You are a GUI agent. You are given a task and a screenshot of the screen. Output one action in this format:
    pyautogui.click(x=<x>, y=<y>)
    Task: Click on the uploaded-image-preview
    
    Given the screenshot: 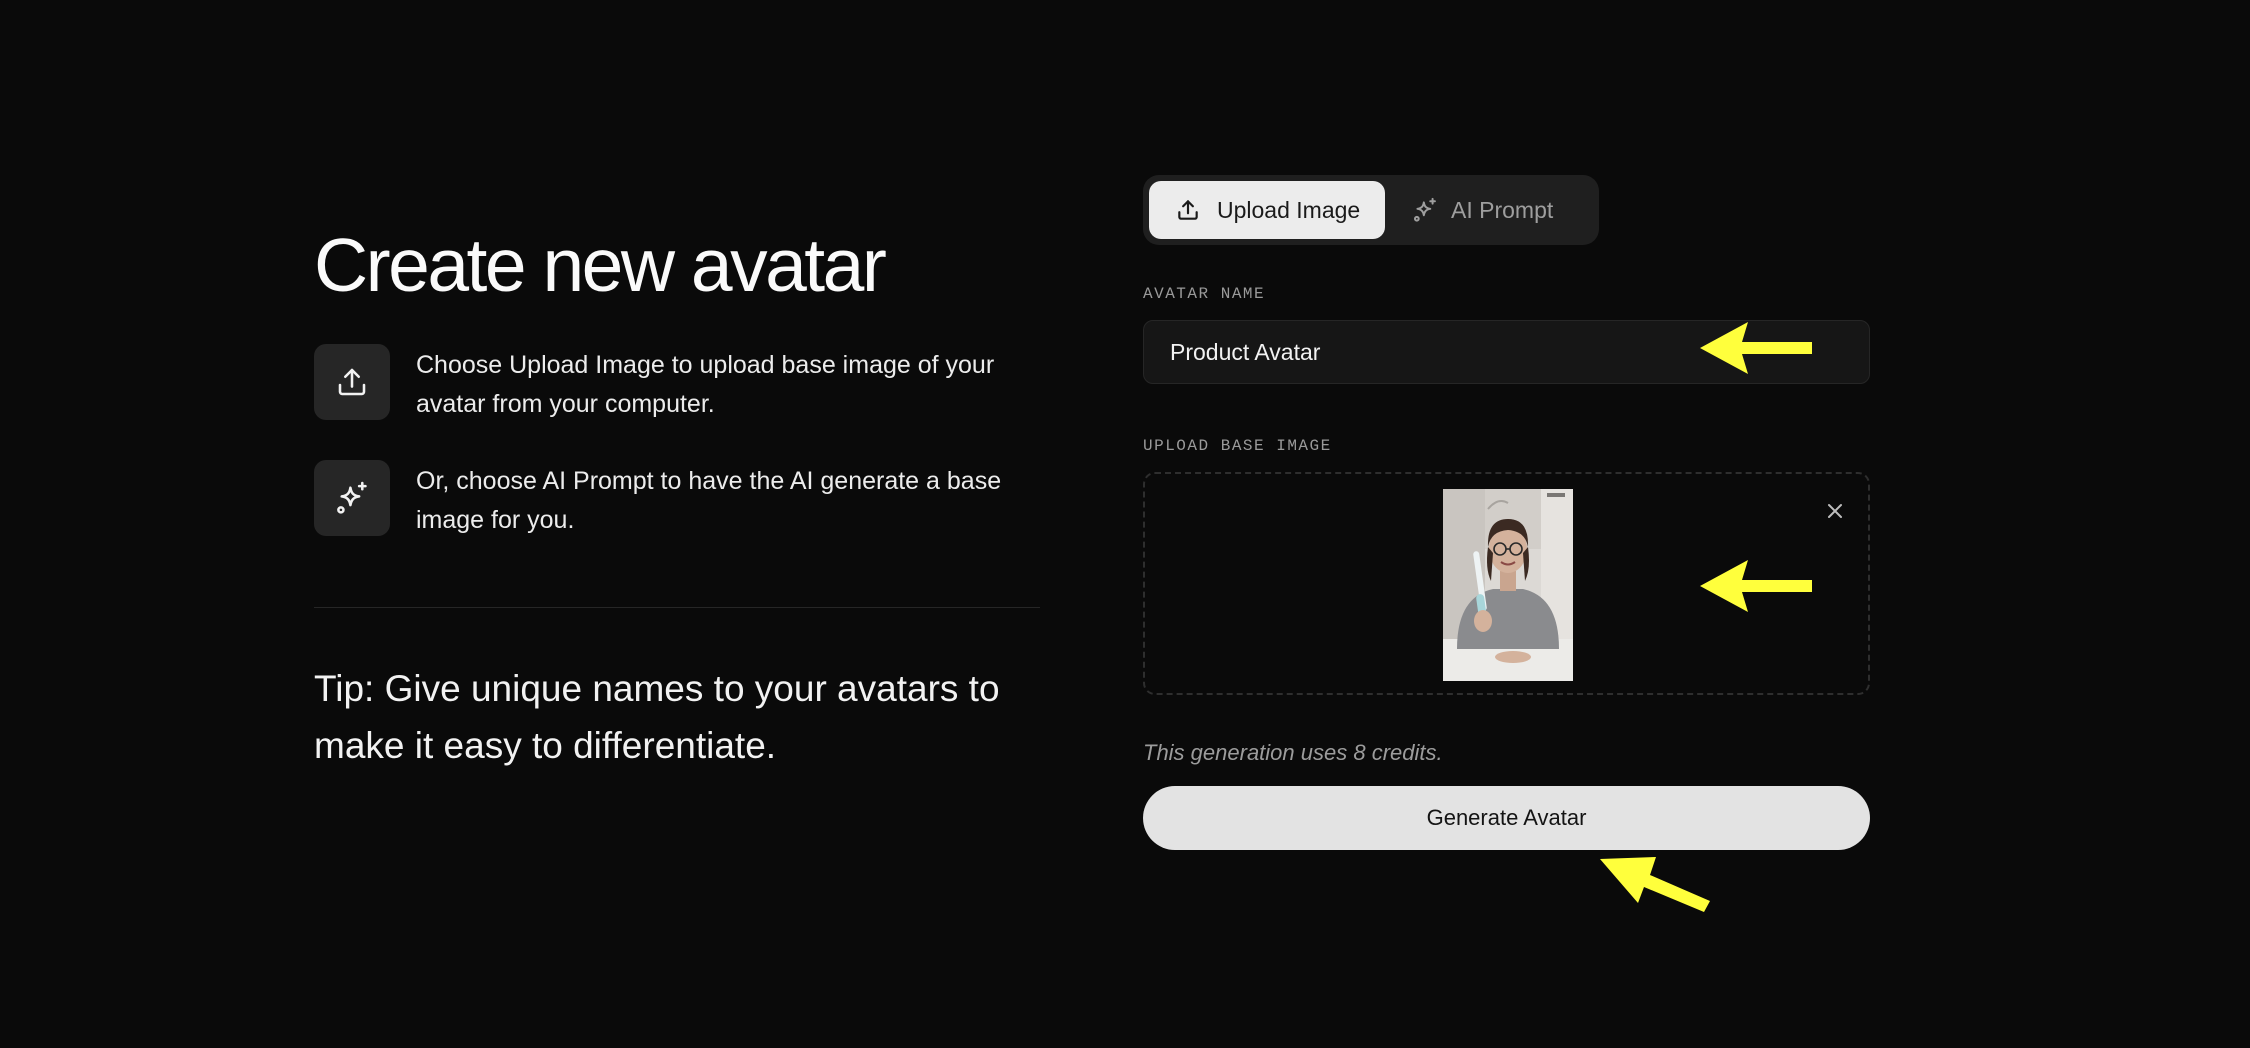 What is the action you would take?
    pyautogui.click(x=1508, y=585)
    